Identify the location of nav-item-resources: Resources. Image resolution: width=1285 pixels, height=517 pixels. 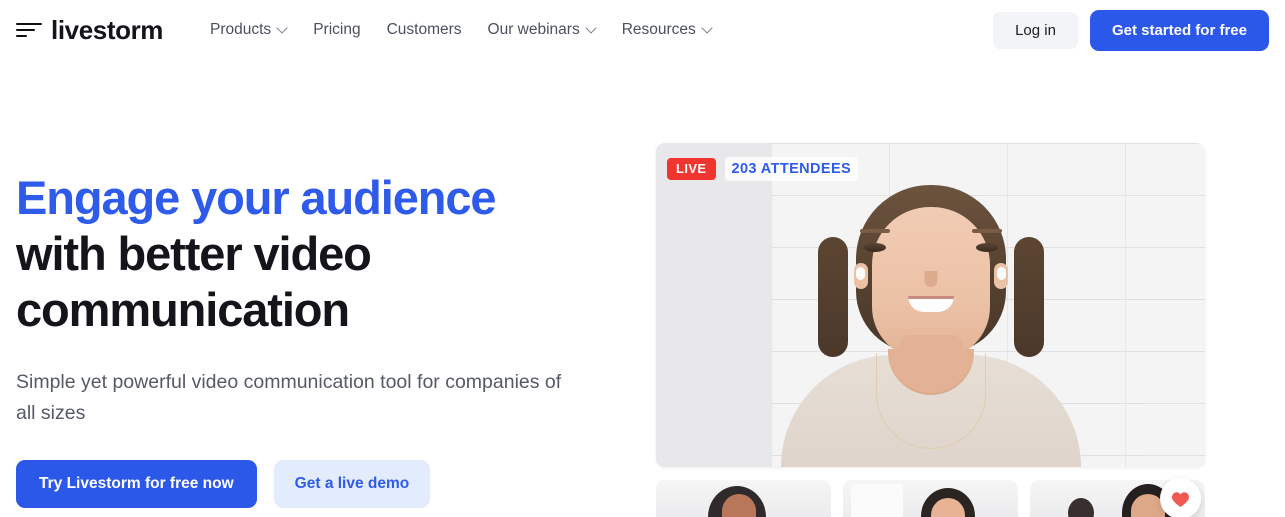
(667, 30).